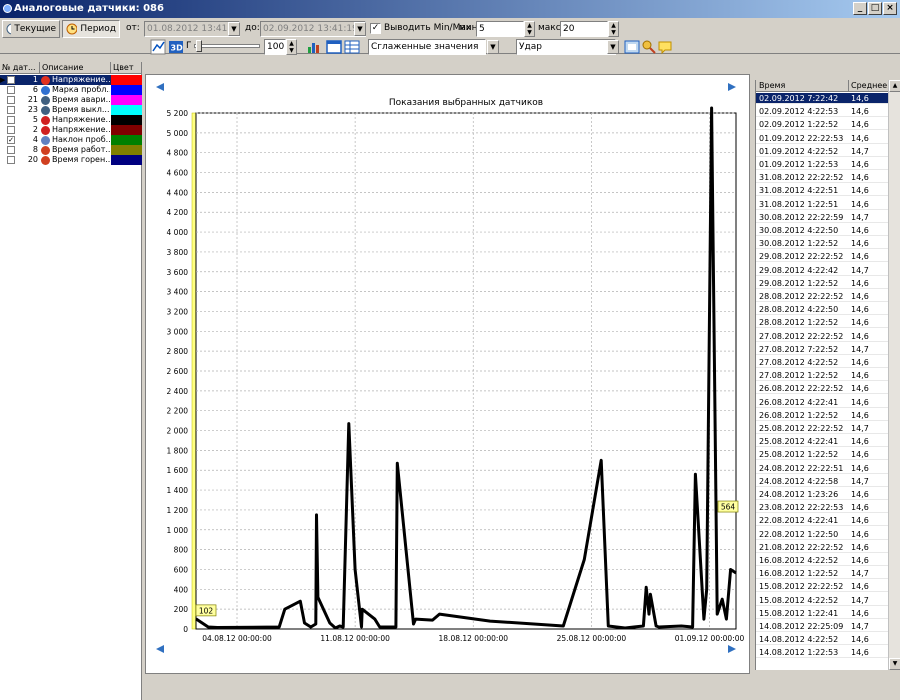 The width and height of the screenshot is (900, 700). What do you see at coordinates (613, 47) in the screenshot?
I see `event-dropdown-button: ▼` at bounding box center [613, 47].